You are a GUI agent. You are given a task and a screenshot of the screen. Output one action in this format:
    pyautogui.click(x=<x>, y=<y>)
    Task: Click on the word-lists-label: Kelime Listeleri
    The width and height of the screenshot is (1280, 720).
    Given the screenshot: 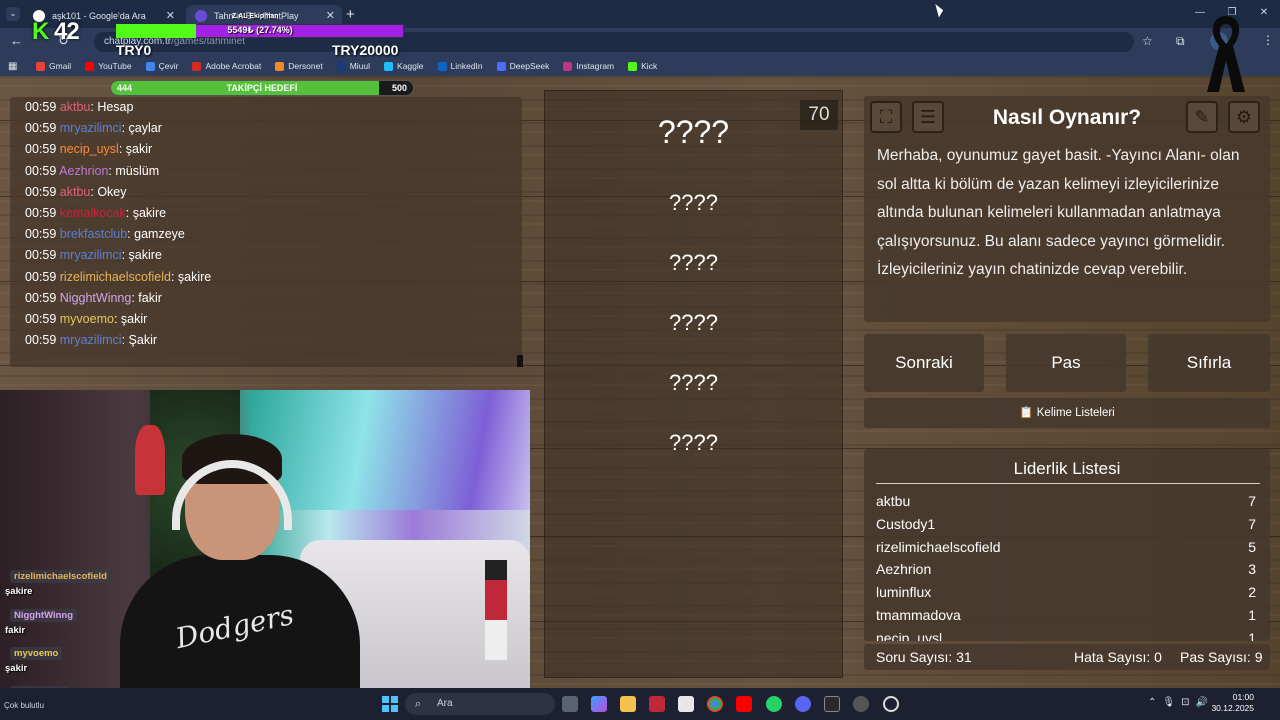 What is the action you would take?
    pyautogui.click(x=1075, y=413)
    